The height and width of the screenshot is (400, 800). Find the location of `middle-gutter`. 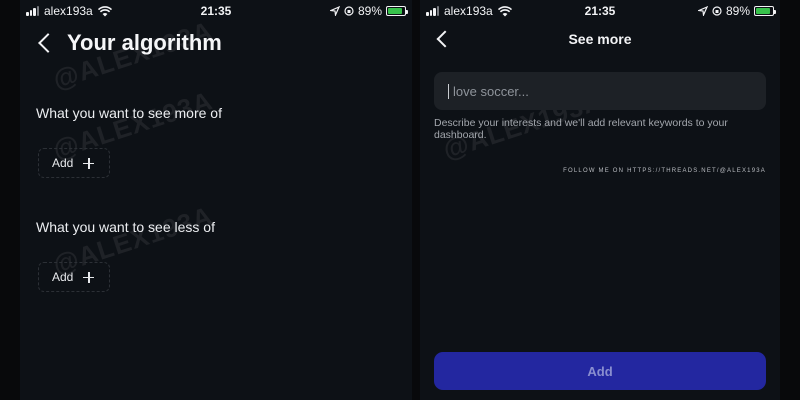

middle-gutter is located at coordinates (416, 200).